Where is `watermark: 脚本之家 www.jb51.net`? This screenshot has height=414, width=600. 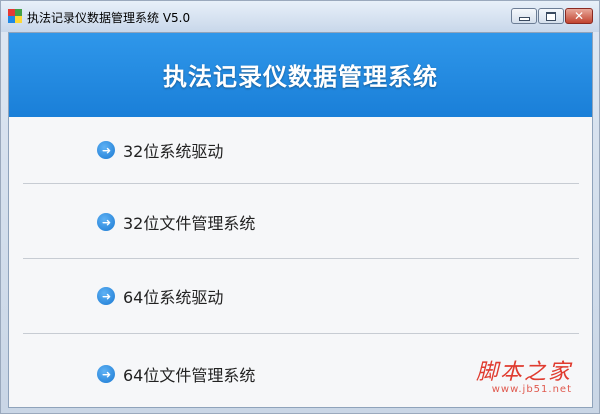 watermark: 脚本之家 www.jb51.net is located at coordinates (524, 374).